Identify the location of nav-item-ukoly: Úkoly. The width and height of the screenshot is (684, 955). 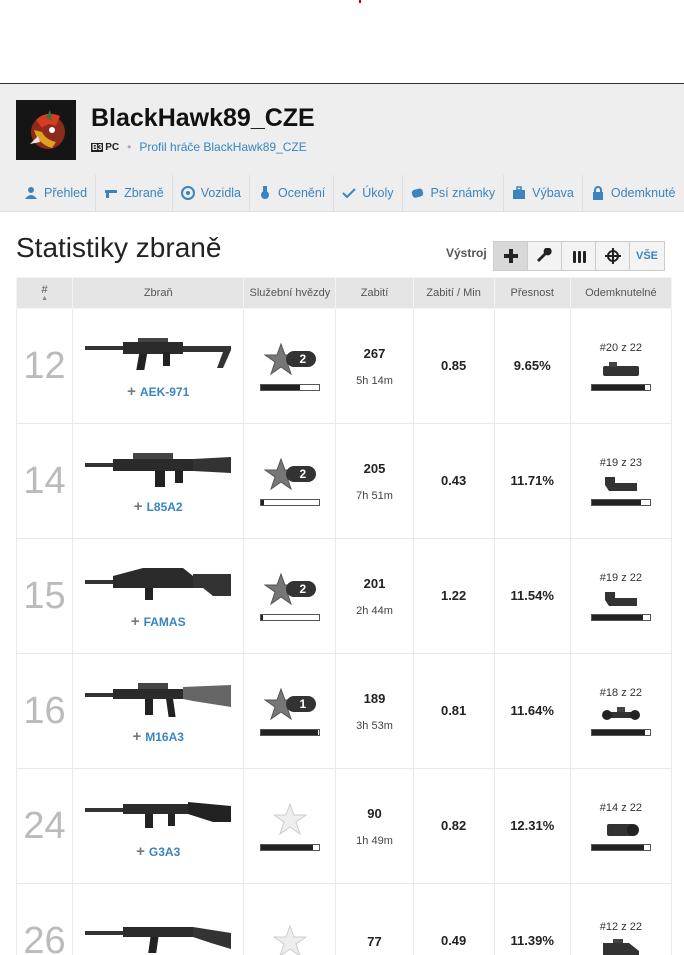
(368, 193).